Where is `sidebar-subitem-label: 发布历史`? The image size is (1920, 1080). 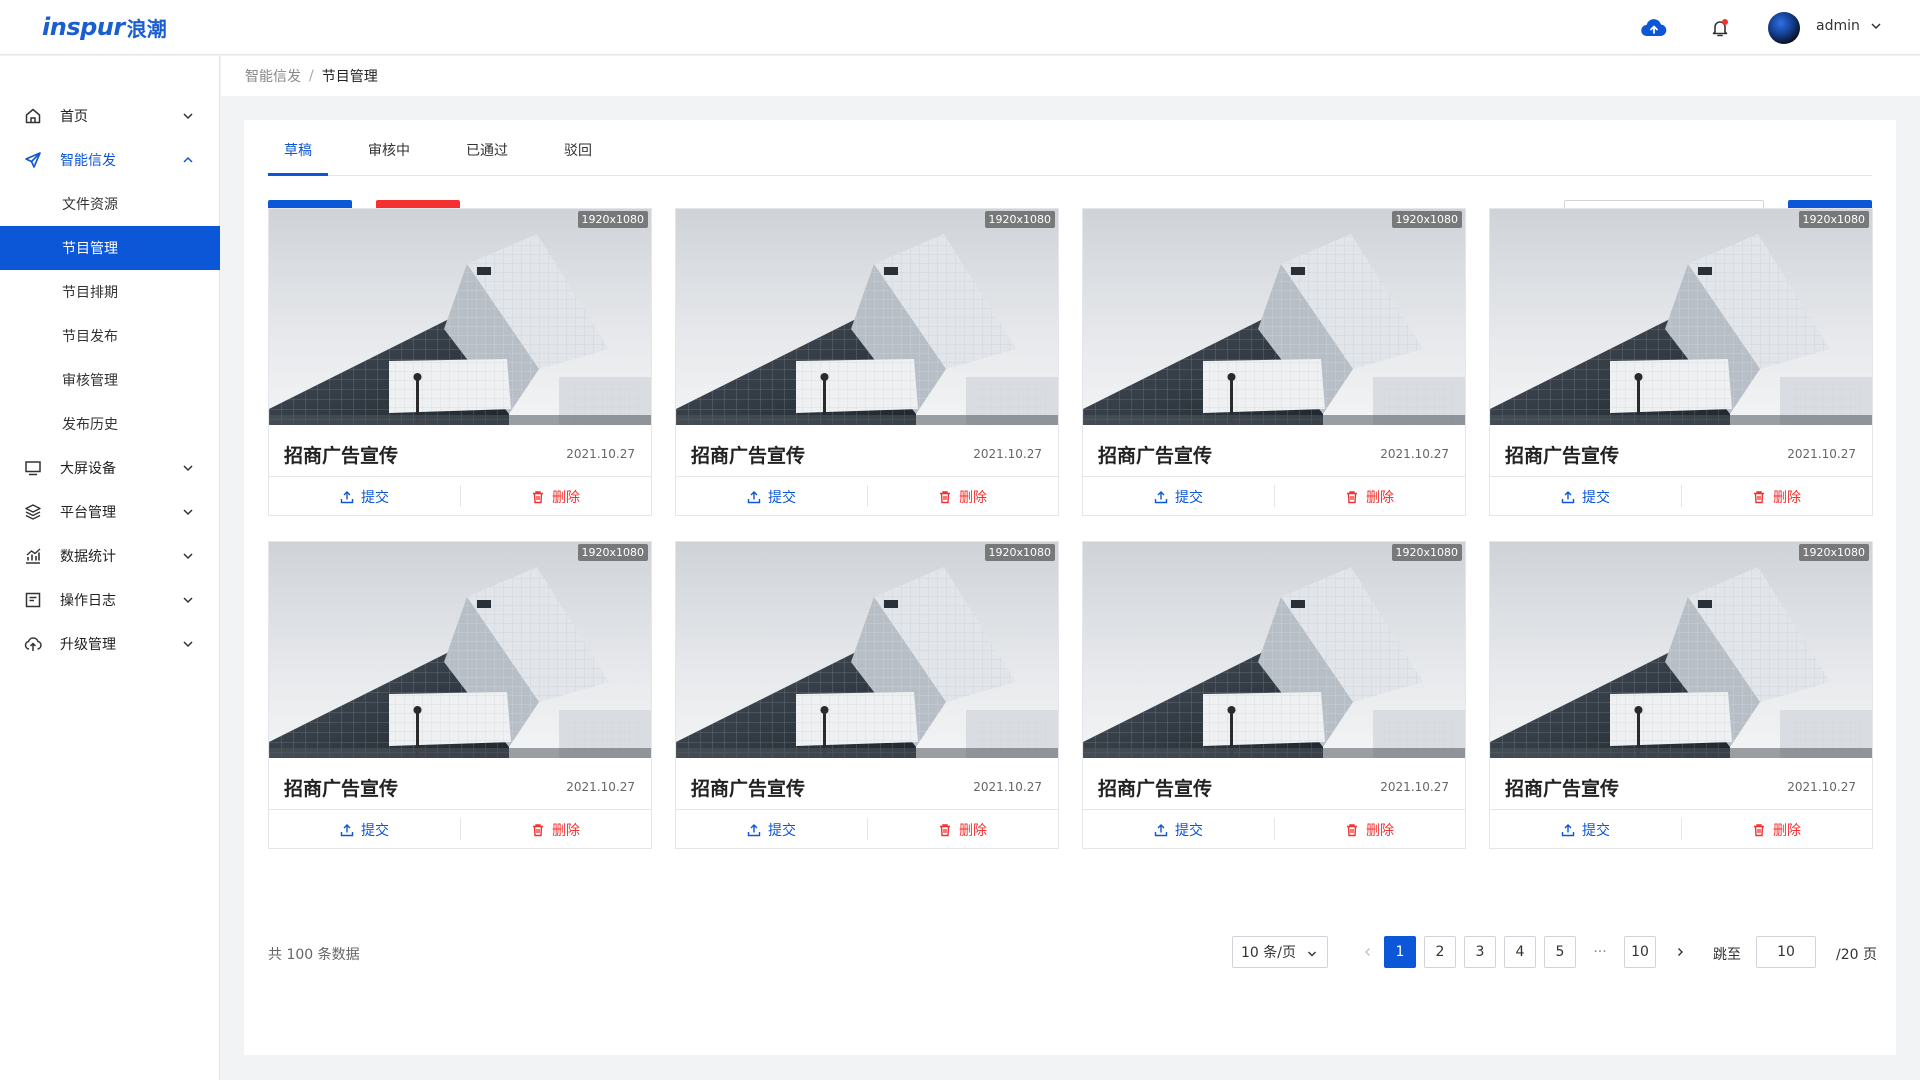
sidebar-subitem-label: 发布历史 is located at coordinates (90, 425).